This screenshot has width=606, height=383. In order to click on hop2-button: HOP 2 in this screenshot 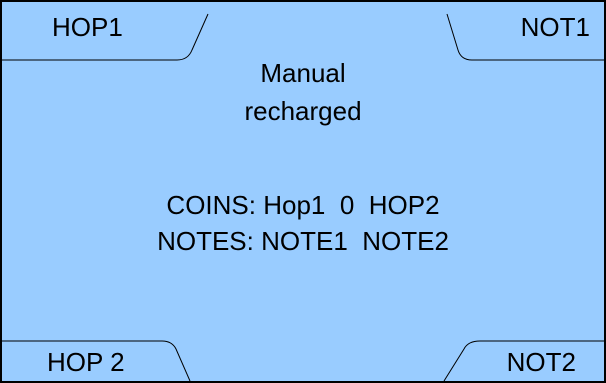, I will do `click(97, 352)`.